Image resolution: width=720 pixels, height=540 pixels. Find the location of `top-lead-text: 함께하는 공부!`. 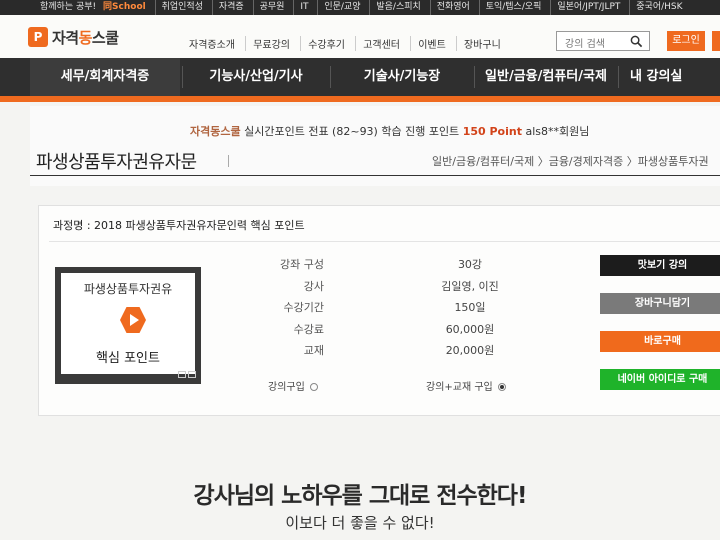

top-lead-text: 함께하는 공부! is located at coordinates (68, 7).